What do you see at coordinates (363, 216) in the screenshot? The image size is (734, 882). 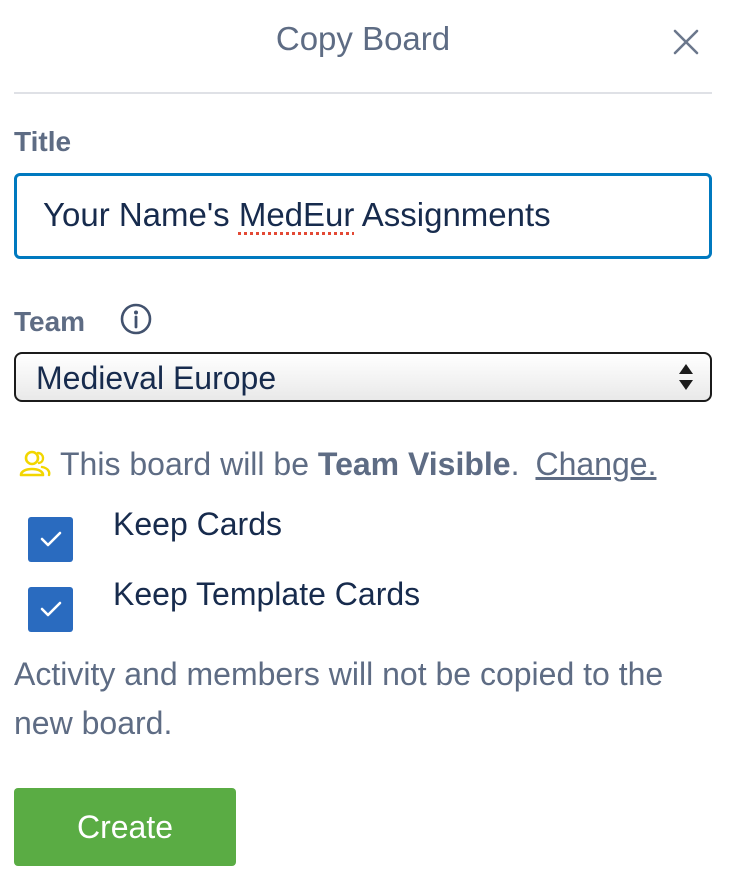 I see `title-input` at bounding box center [363, 216].